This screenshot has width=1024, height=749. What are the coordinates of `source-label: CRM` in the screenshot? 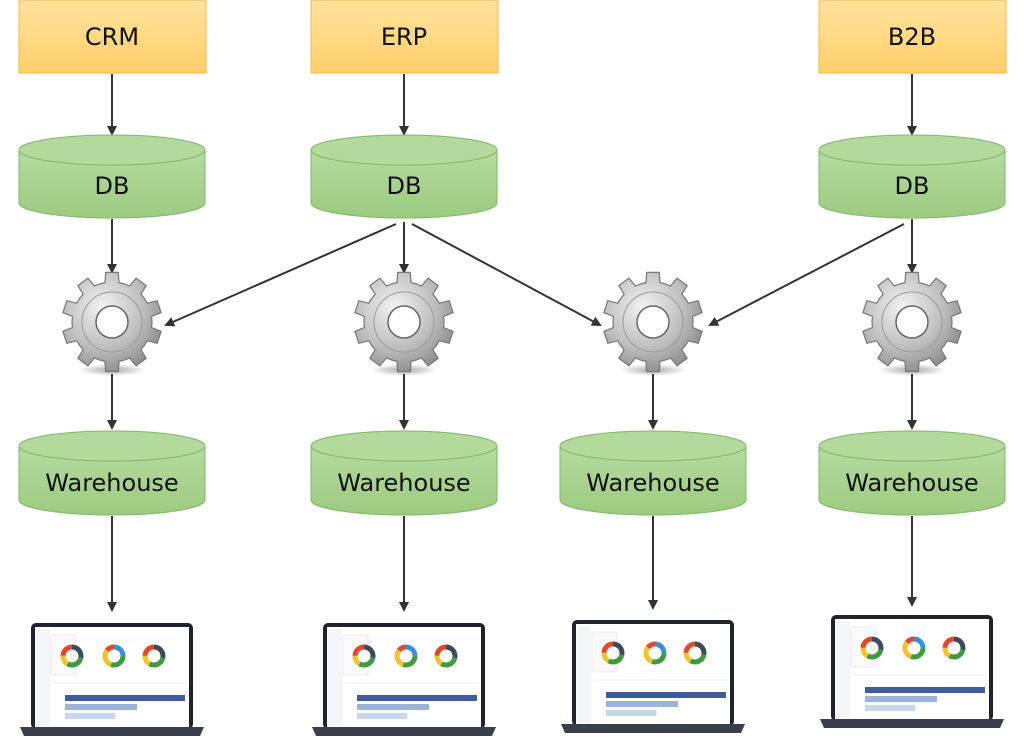 It's located at (112, 37).